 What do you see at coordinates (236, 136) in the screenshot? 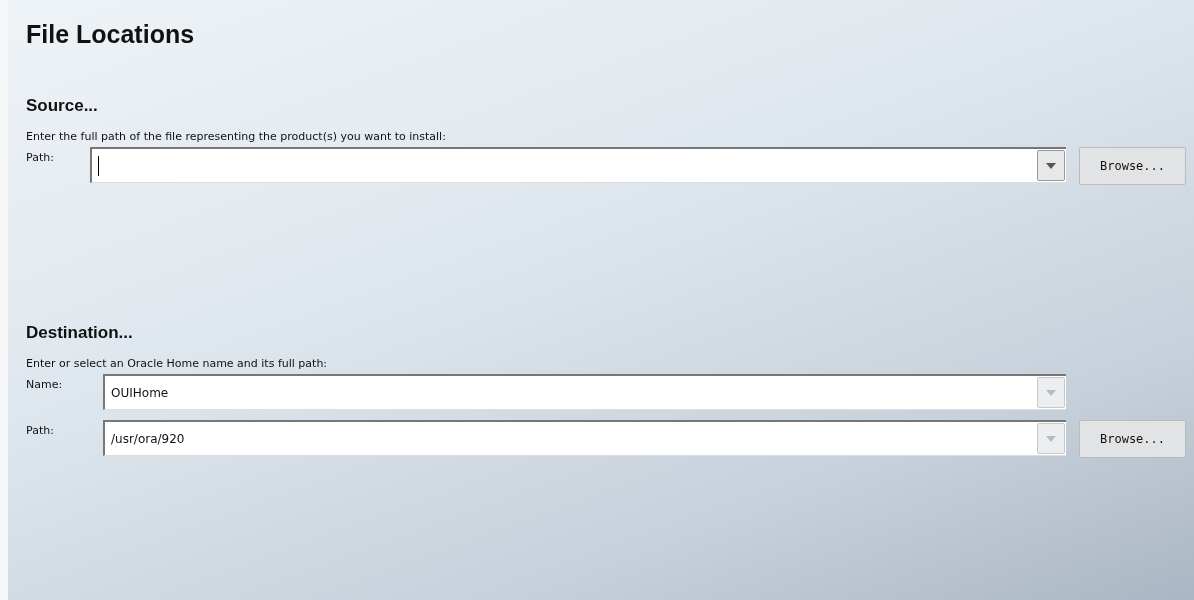
I see `instruction-text: Enter the full path of the file representing the product(s) you want to install:` at bounding box center [236, 136].